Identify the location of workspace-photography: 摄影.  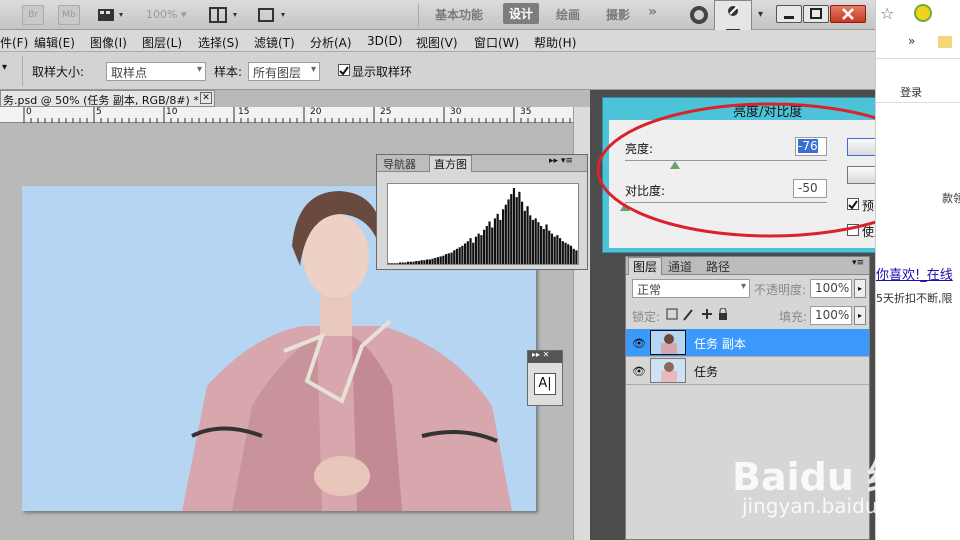
(618, 14).